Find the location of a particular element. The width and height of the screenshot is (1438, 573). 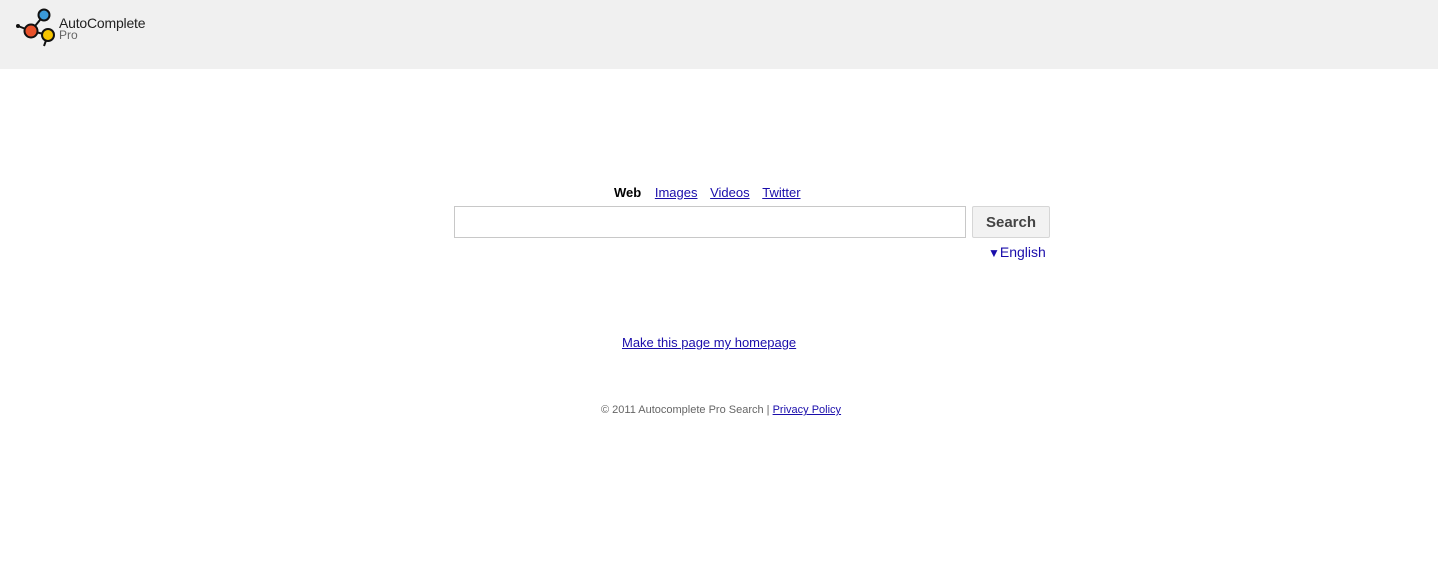

search-input is located at coordinates (710, 222).